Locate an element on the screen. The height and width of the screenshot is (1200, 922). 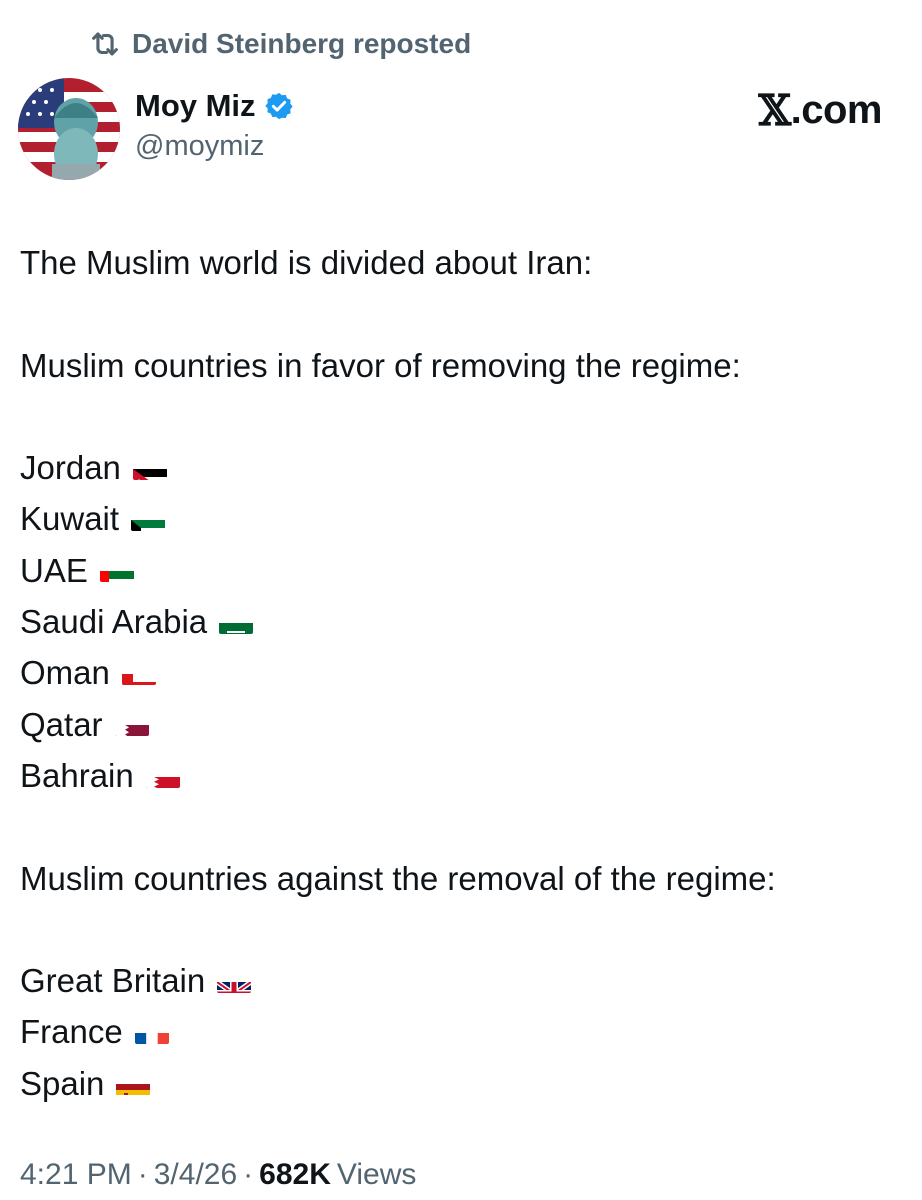
list-item: UAE is located at coordinates (465, 570).